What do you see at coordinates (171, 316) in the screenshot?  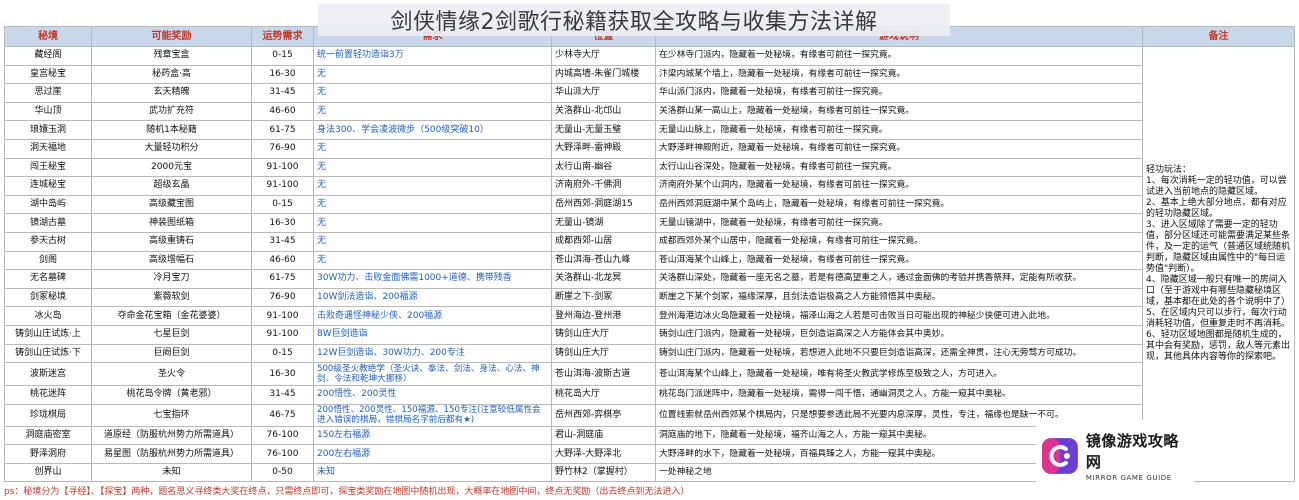 I see `reward-cell: 夺命金花宝箱（金花婆婆）` at bounding box center [171, 316].